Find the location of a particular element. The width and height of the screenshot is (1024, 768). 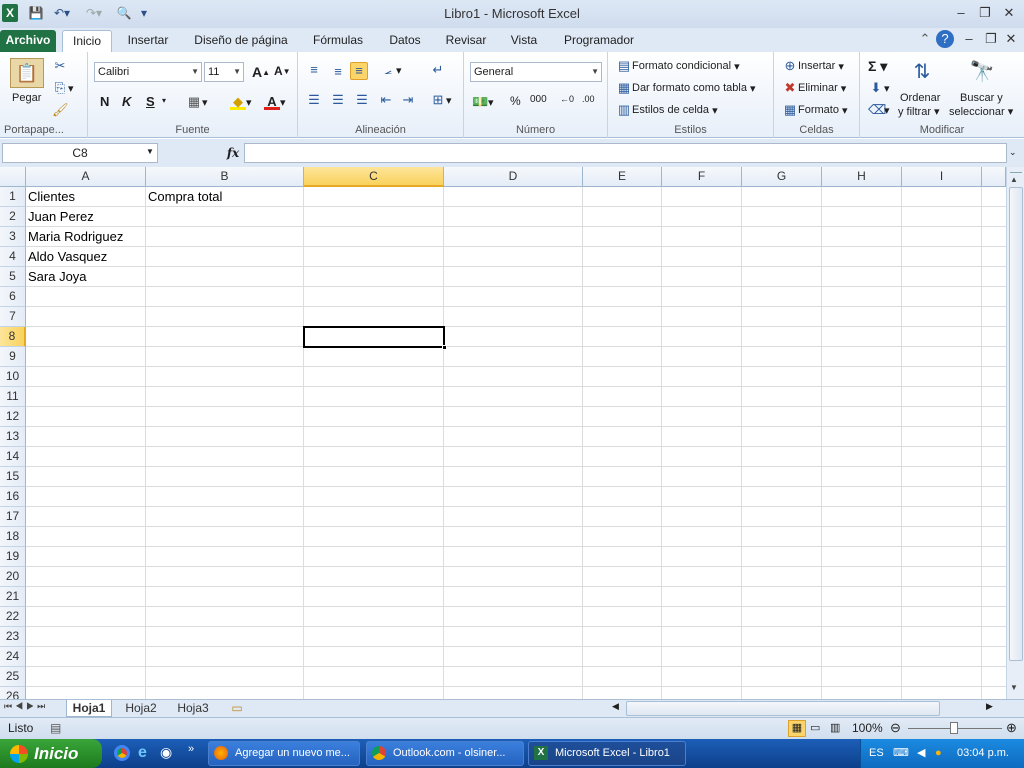

tab-datos: Datos is located at coordinates (405, 41).